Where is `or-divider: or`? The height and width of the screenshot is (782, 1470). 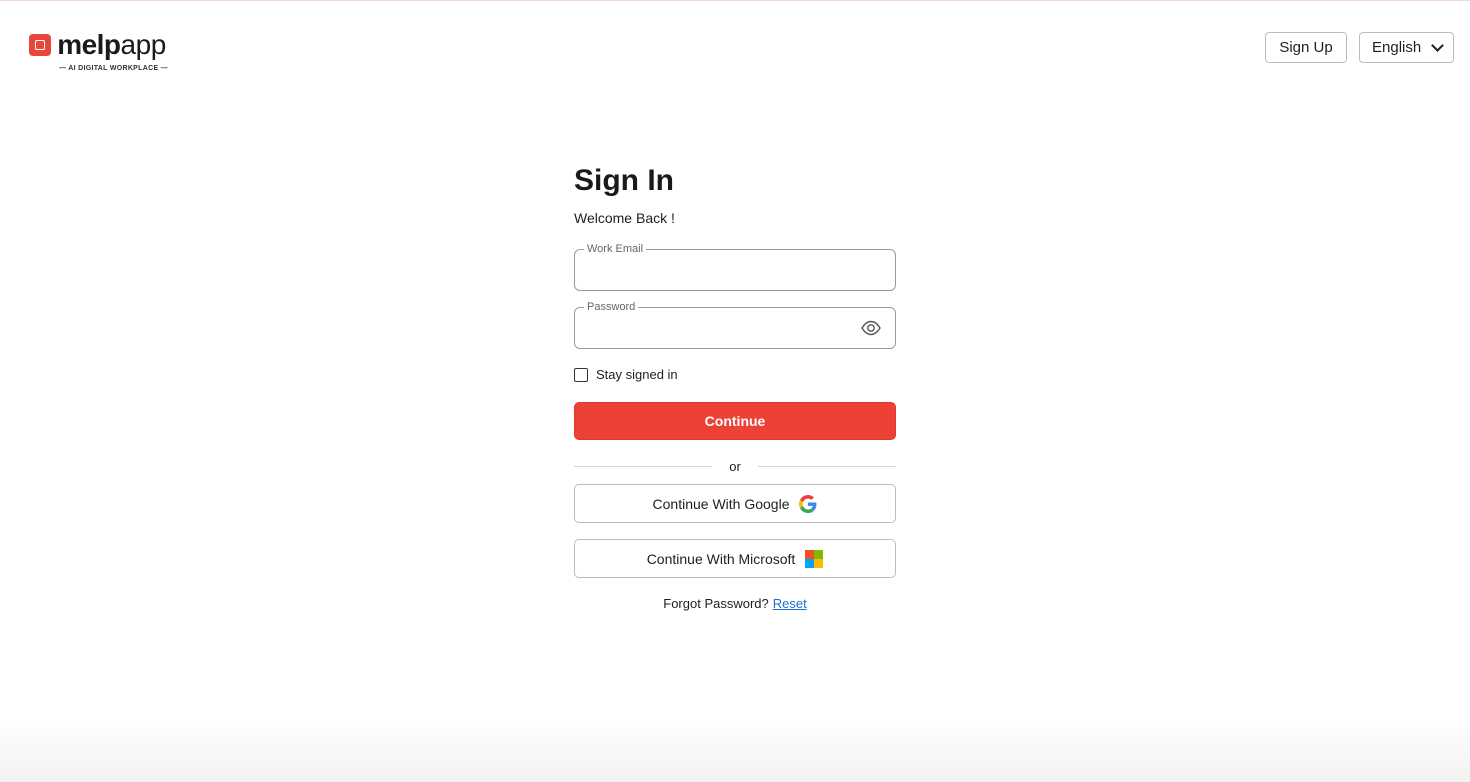 or-divider: or is located at coordinates (735, 466).